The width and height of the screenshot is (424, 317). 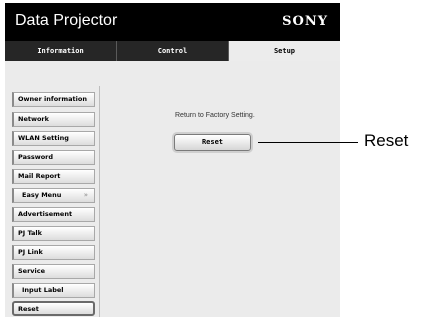 I want to click on sidebar-item-wlan-setting: WLAN Setting, so click(x=53, y=138).